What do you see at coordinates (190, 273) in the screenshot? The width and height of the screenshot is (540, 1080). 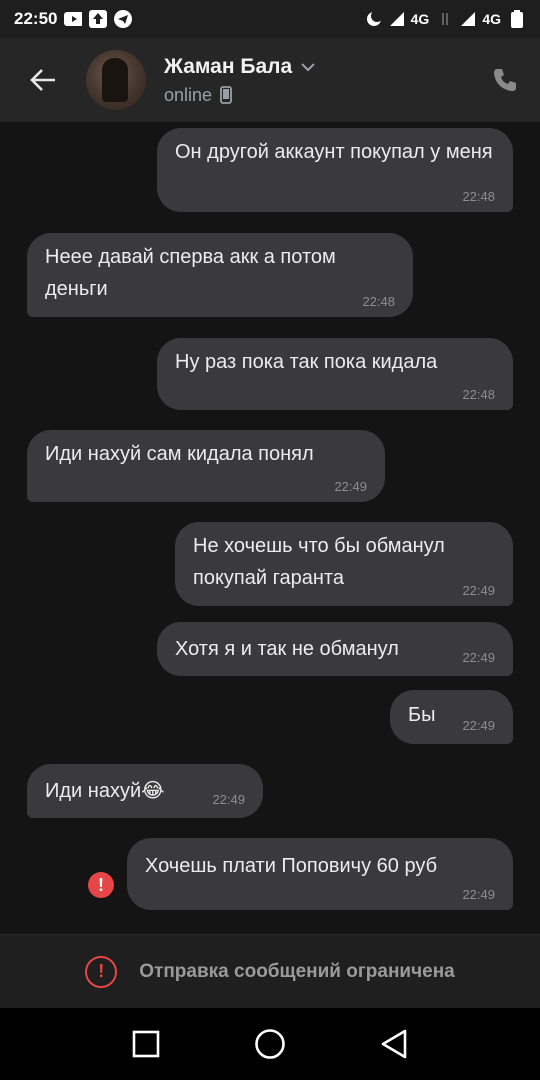 I see `message-text: Неее давай сперва акк а потом деньги` at bounding box center [190, 273].